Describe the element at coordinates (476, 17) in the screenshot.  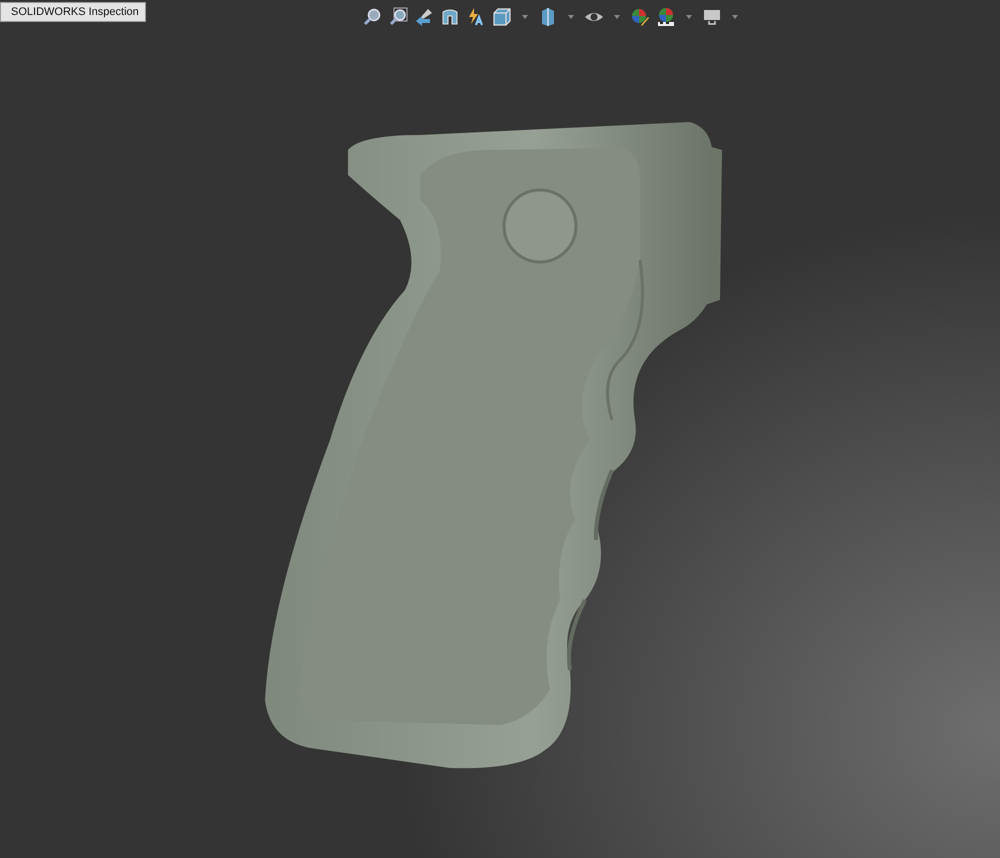
I see `annotation-icon` at that location.